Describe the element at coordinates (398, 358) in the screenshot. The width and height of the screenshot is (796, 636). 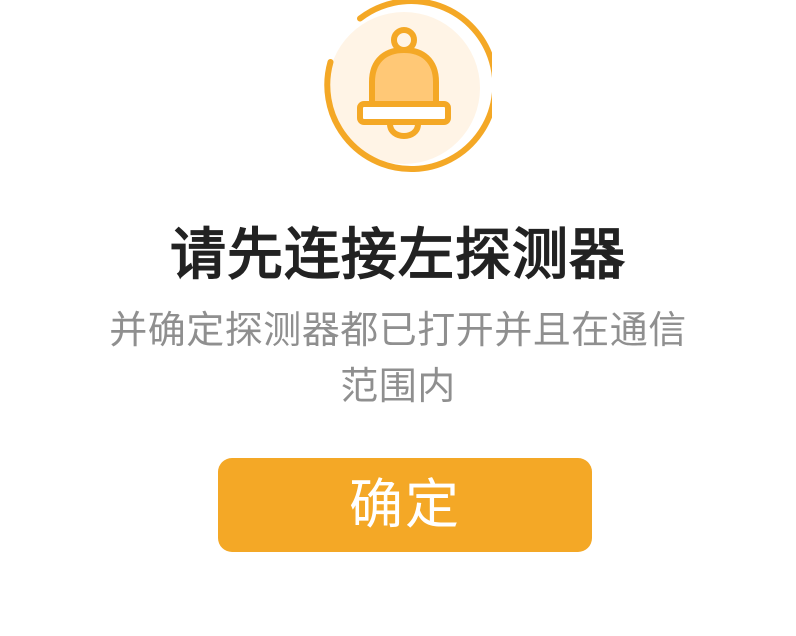
I see `dialog-message: 并确定探测器都已打开并且在通信范围内` at that location.